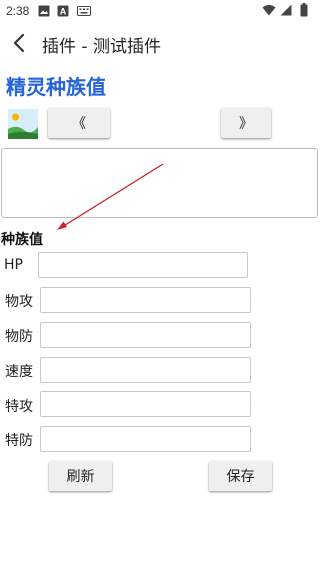  I want to click on special-attack-label: 特攻, so click(19, 407).